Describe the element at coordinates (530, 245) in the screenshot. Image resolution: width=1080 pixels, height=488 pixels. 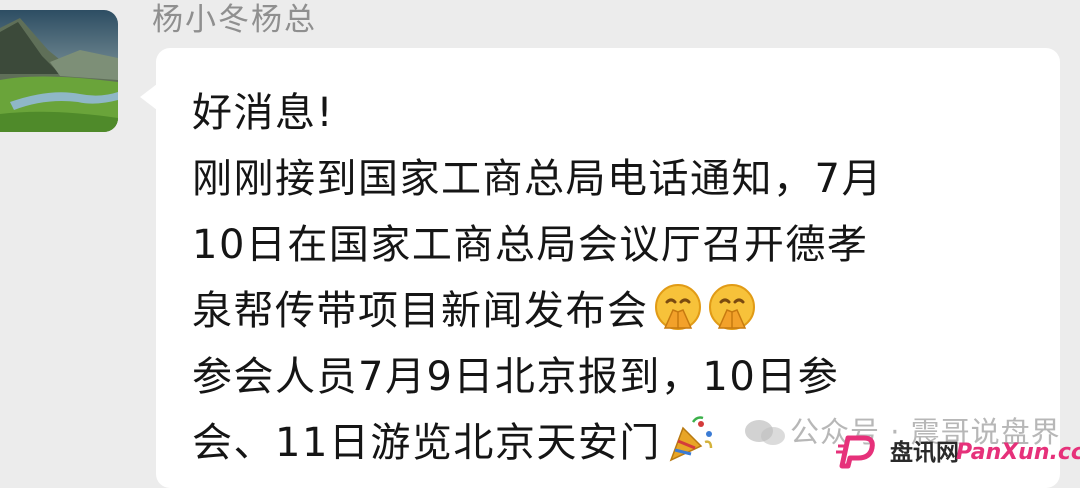
I see `message-line-text: 10日在国家工商总局会议厅召开德孝` at that location.